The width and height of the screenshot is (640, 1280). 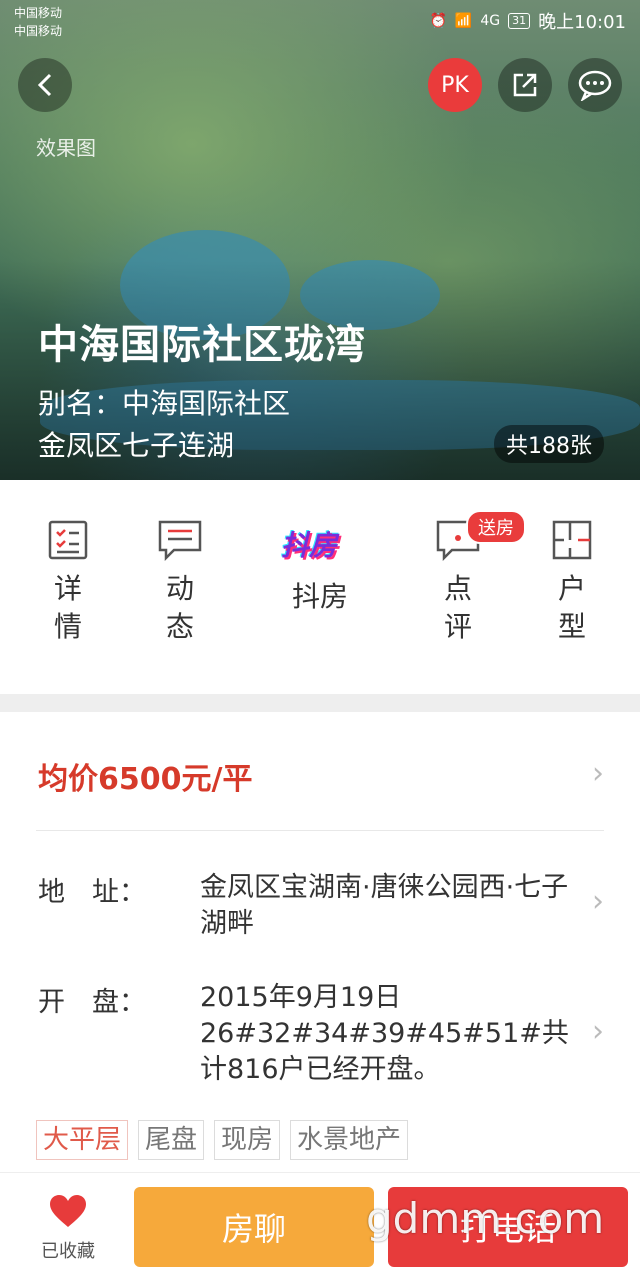 I want to click on section-divider, so click(x=320, y=703).